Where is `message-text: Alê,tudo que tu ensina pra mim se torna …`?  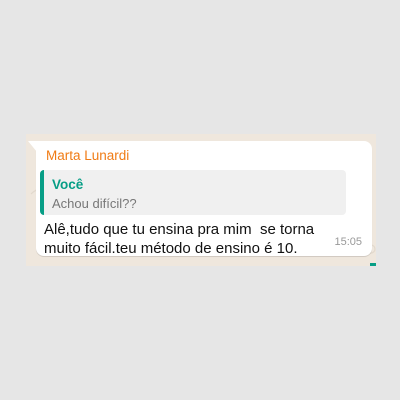 message-text: Alê,tudo que tu ensina pra mim se torna … is located at coordinates (181, 239).